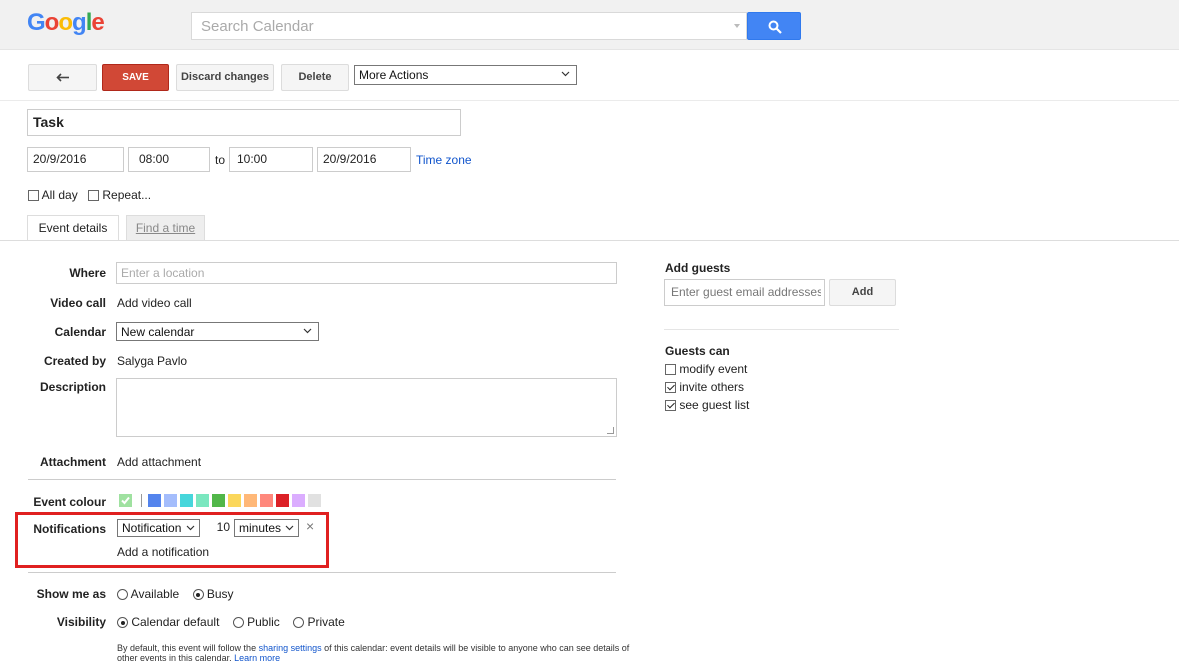 The image size is (1179, 665). I want to click on visibility-options: Calendar default Public Private, so click(231, 622).